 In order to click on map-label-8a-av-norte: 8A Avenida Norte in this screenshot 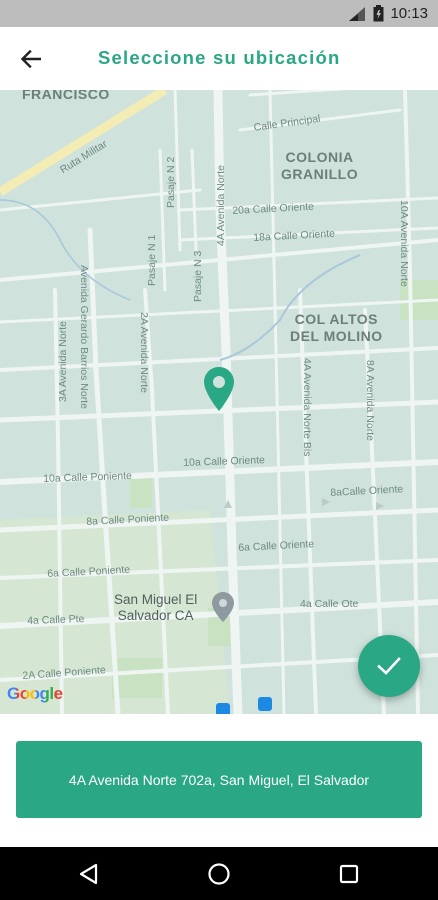, I will do `click(370, 400)`.